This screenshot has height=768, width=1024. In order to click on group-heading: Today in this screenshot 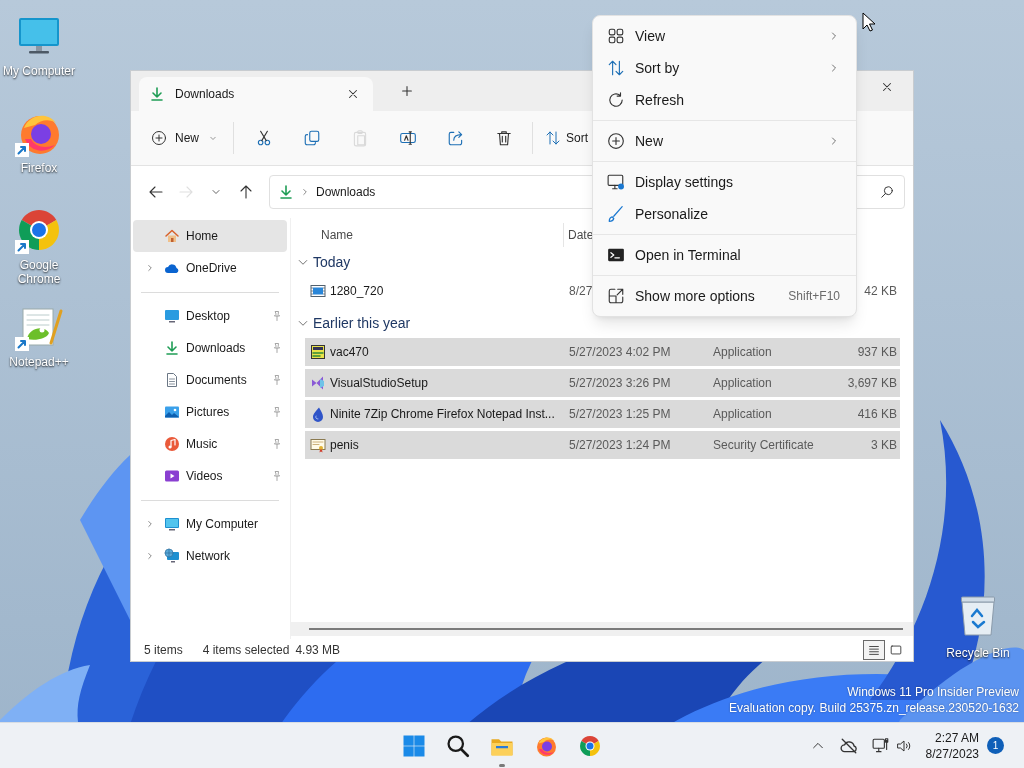, I will do `click(332, 262)`.